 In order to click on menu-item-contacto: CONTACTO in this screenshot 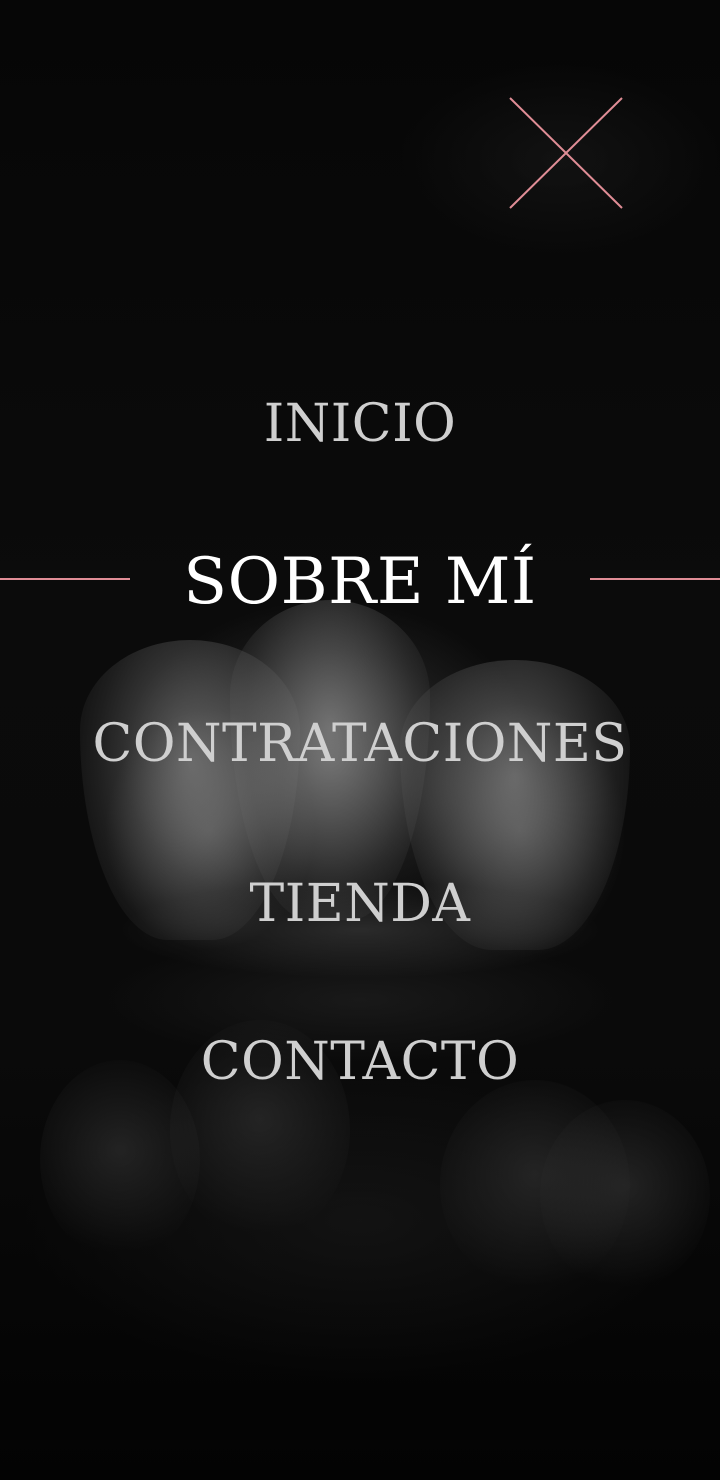, I will do `click(360, 1062)`.